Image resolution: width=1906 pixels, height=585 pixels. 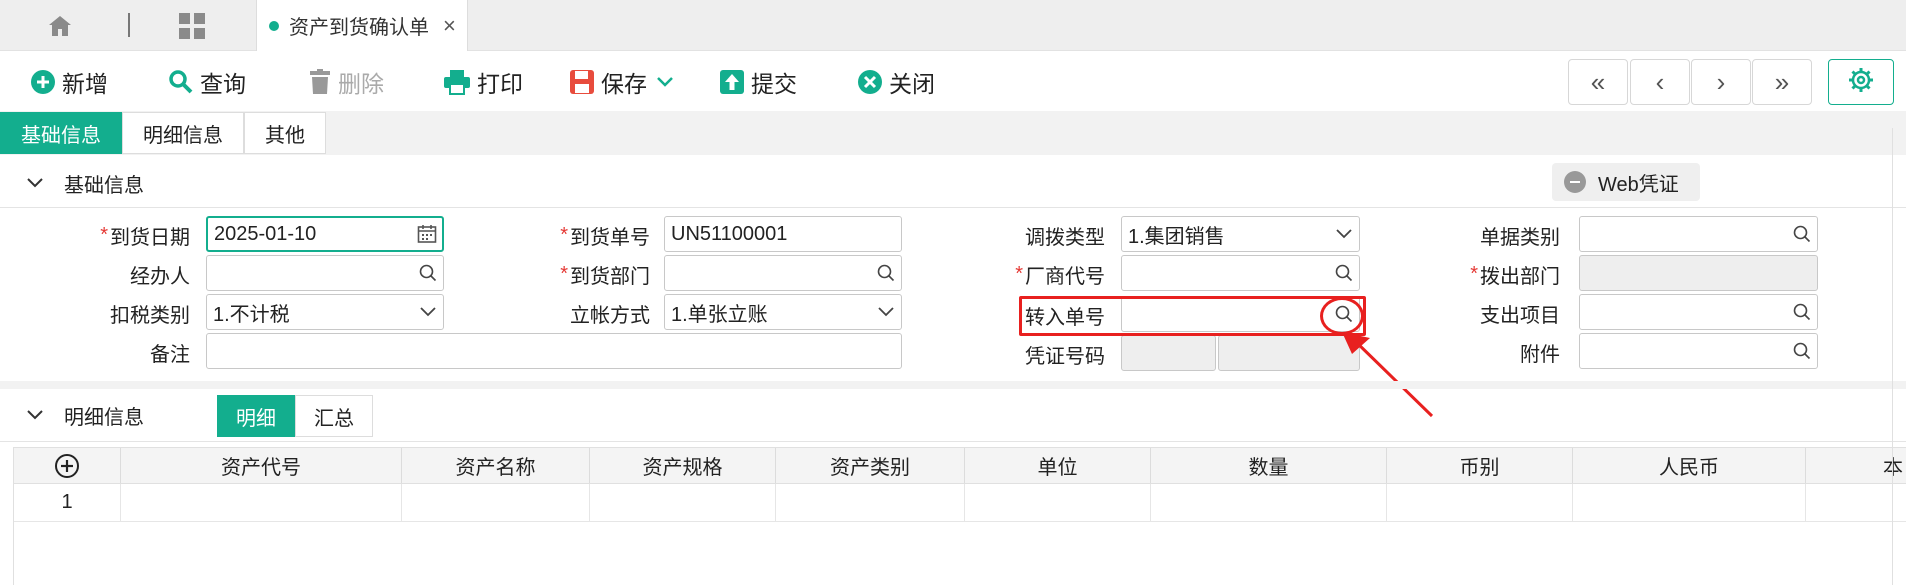 What do you see at coordinates (67, 465) in the screenshot?
I see `add-row-icon` at bounding box center [67, 465].